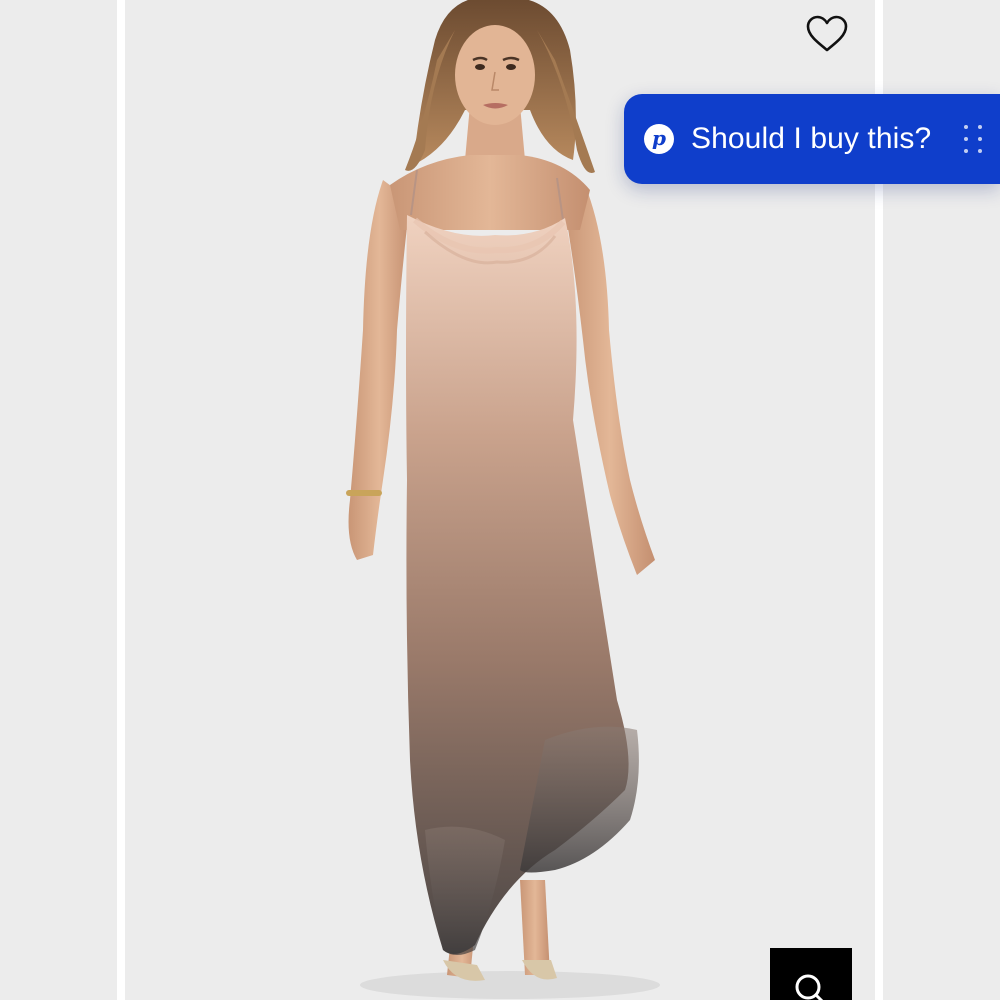  What do you see at coordinates (973, 139) in the screenshot?
I see `drag-handle-icon` at bounding box center [973, 139].